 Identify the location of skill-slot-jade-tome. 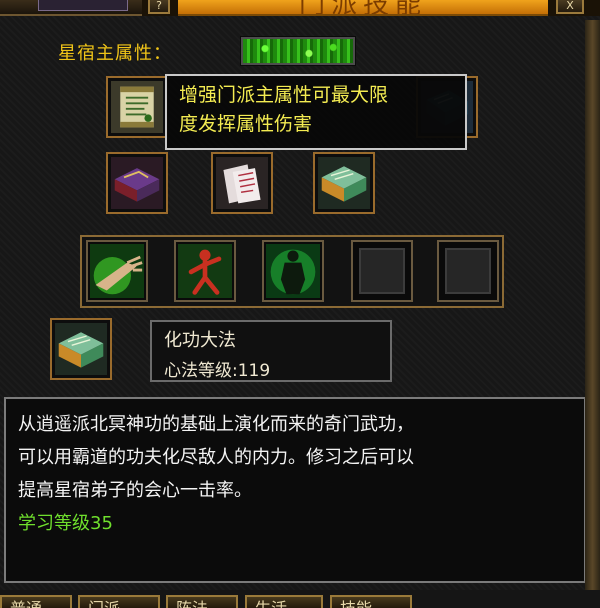
(344, 183).